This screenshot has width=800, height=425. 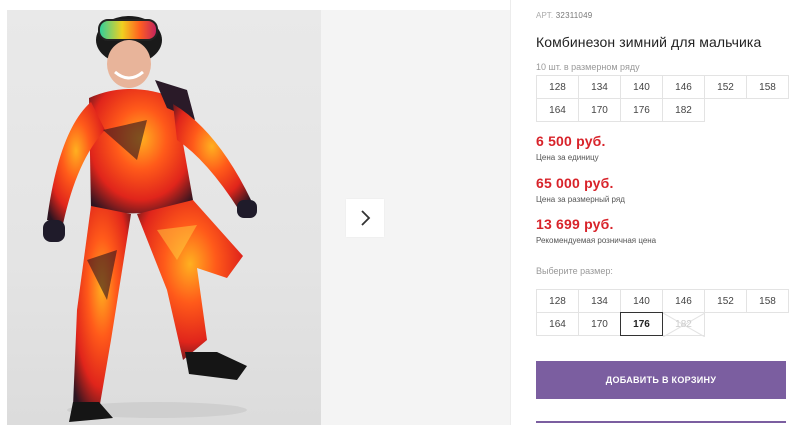 I want to click on article-number: АРТ. 32311049, so click(x=564, y=15).